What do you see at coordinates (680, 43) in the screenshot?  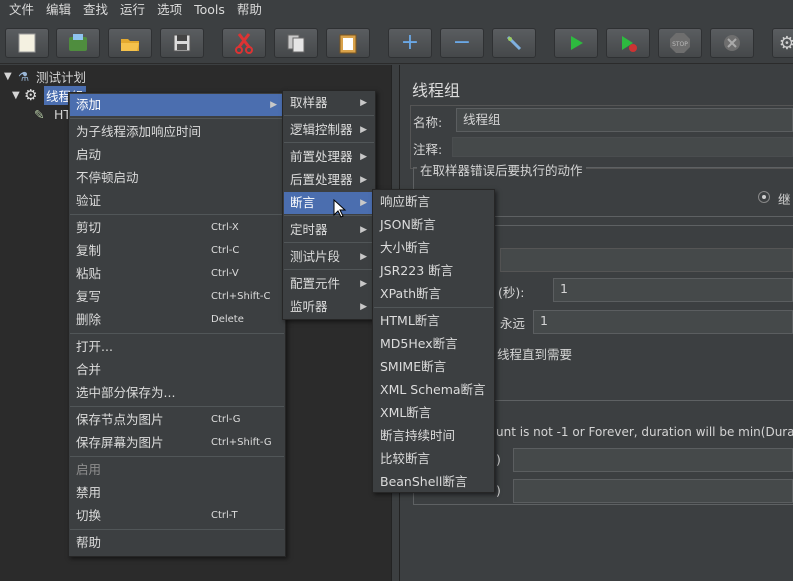 I see `stop-button: STOP` at bounding box center [680, 43].